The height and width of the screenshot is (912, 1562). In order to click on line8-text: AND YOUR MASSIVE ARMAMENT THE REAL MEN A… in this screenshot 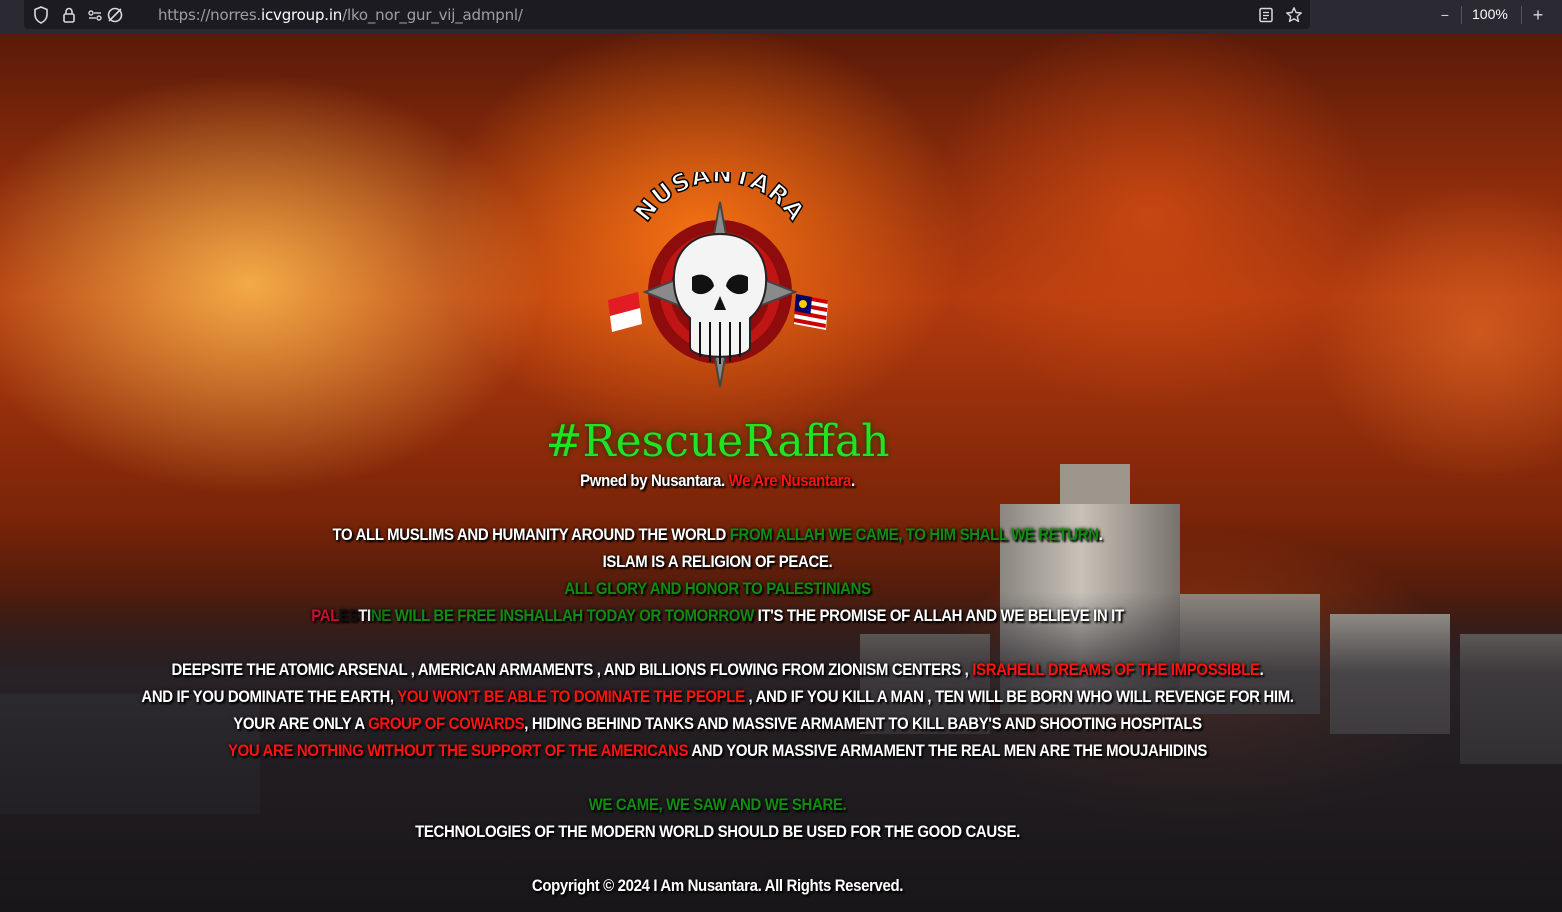, I will do `click(949, 750)`.